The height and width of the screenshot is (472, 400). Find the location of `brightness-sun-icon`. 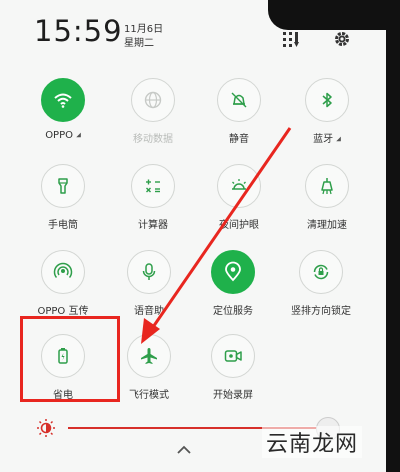

brightness-sun-icon is located at coordinates (46, 430).